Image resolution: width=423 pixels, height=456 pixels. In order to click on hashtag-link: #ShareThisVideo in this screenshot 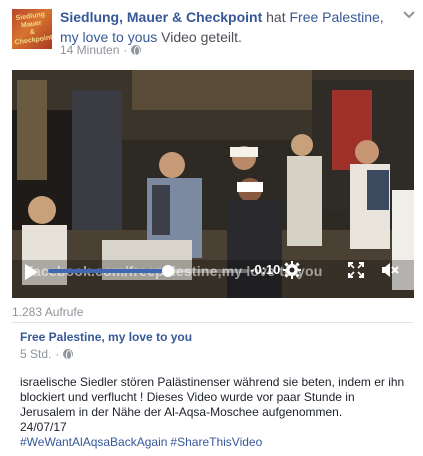, I will do `click(216, 442)`.